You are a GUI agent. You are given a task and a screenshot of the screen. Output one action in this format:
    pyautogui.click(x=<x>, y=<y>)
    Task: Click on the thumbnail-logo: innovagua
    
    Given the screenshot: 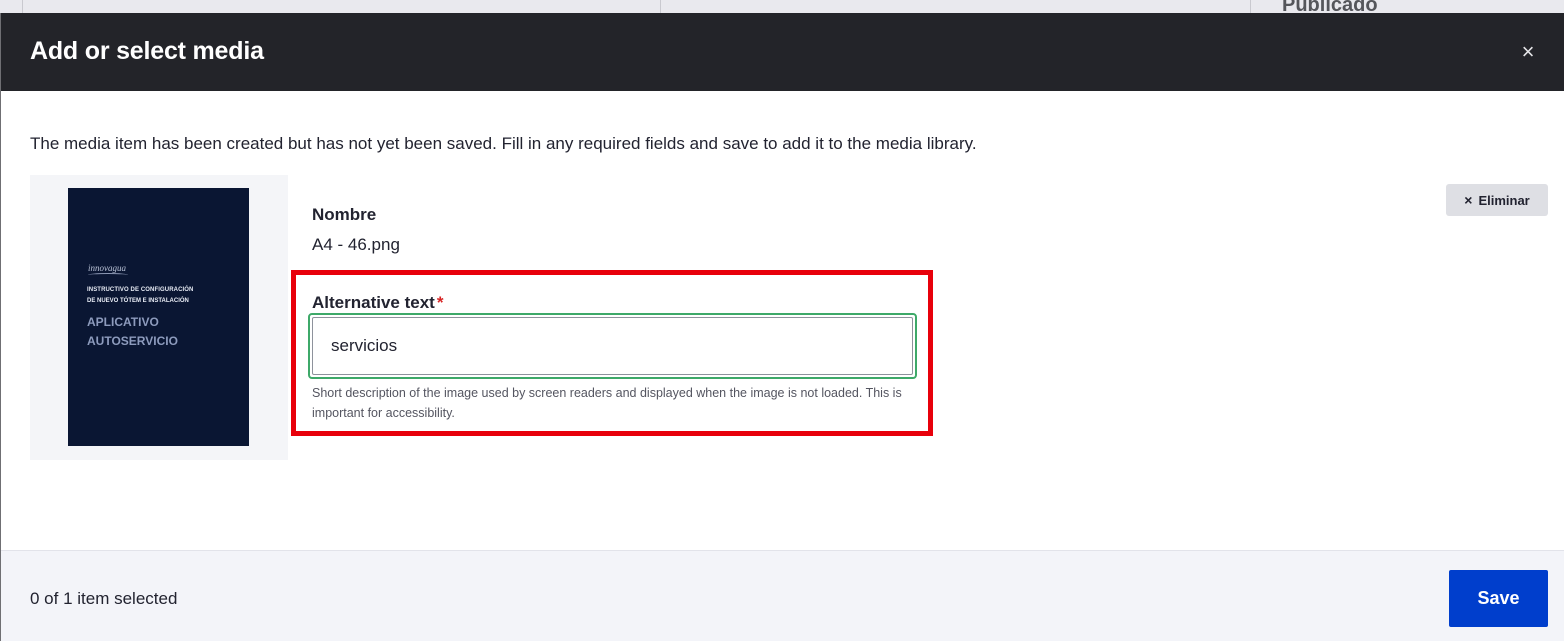 What is the action you would take?
    pyautogui.click(x=107, y=268)
    